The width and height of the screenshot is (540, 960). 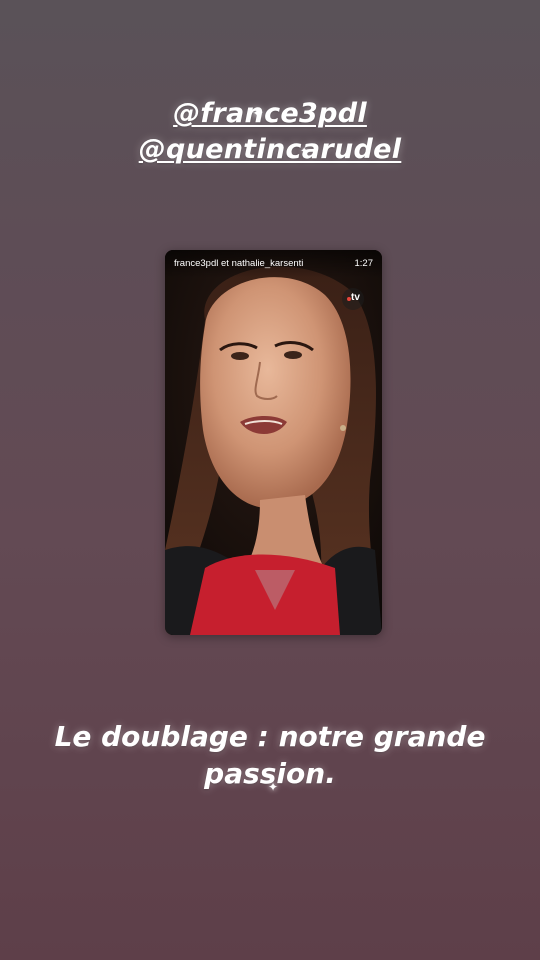 I want to click on post-header: france3pdl et nathalie_karsenti 1:27, so click(x=273, y=264).